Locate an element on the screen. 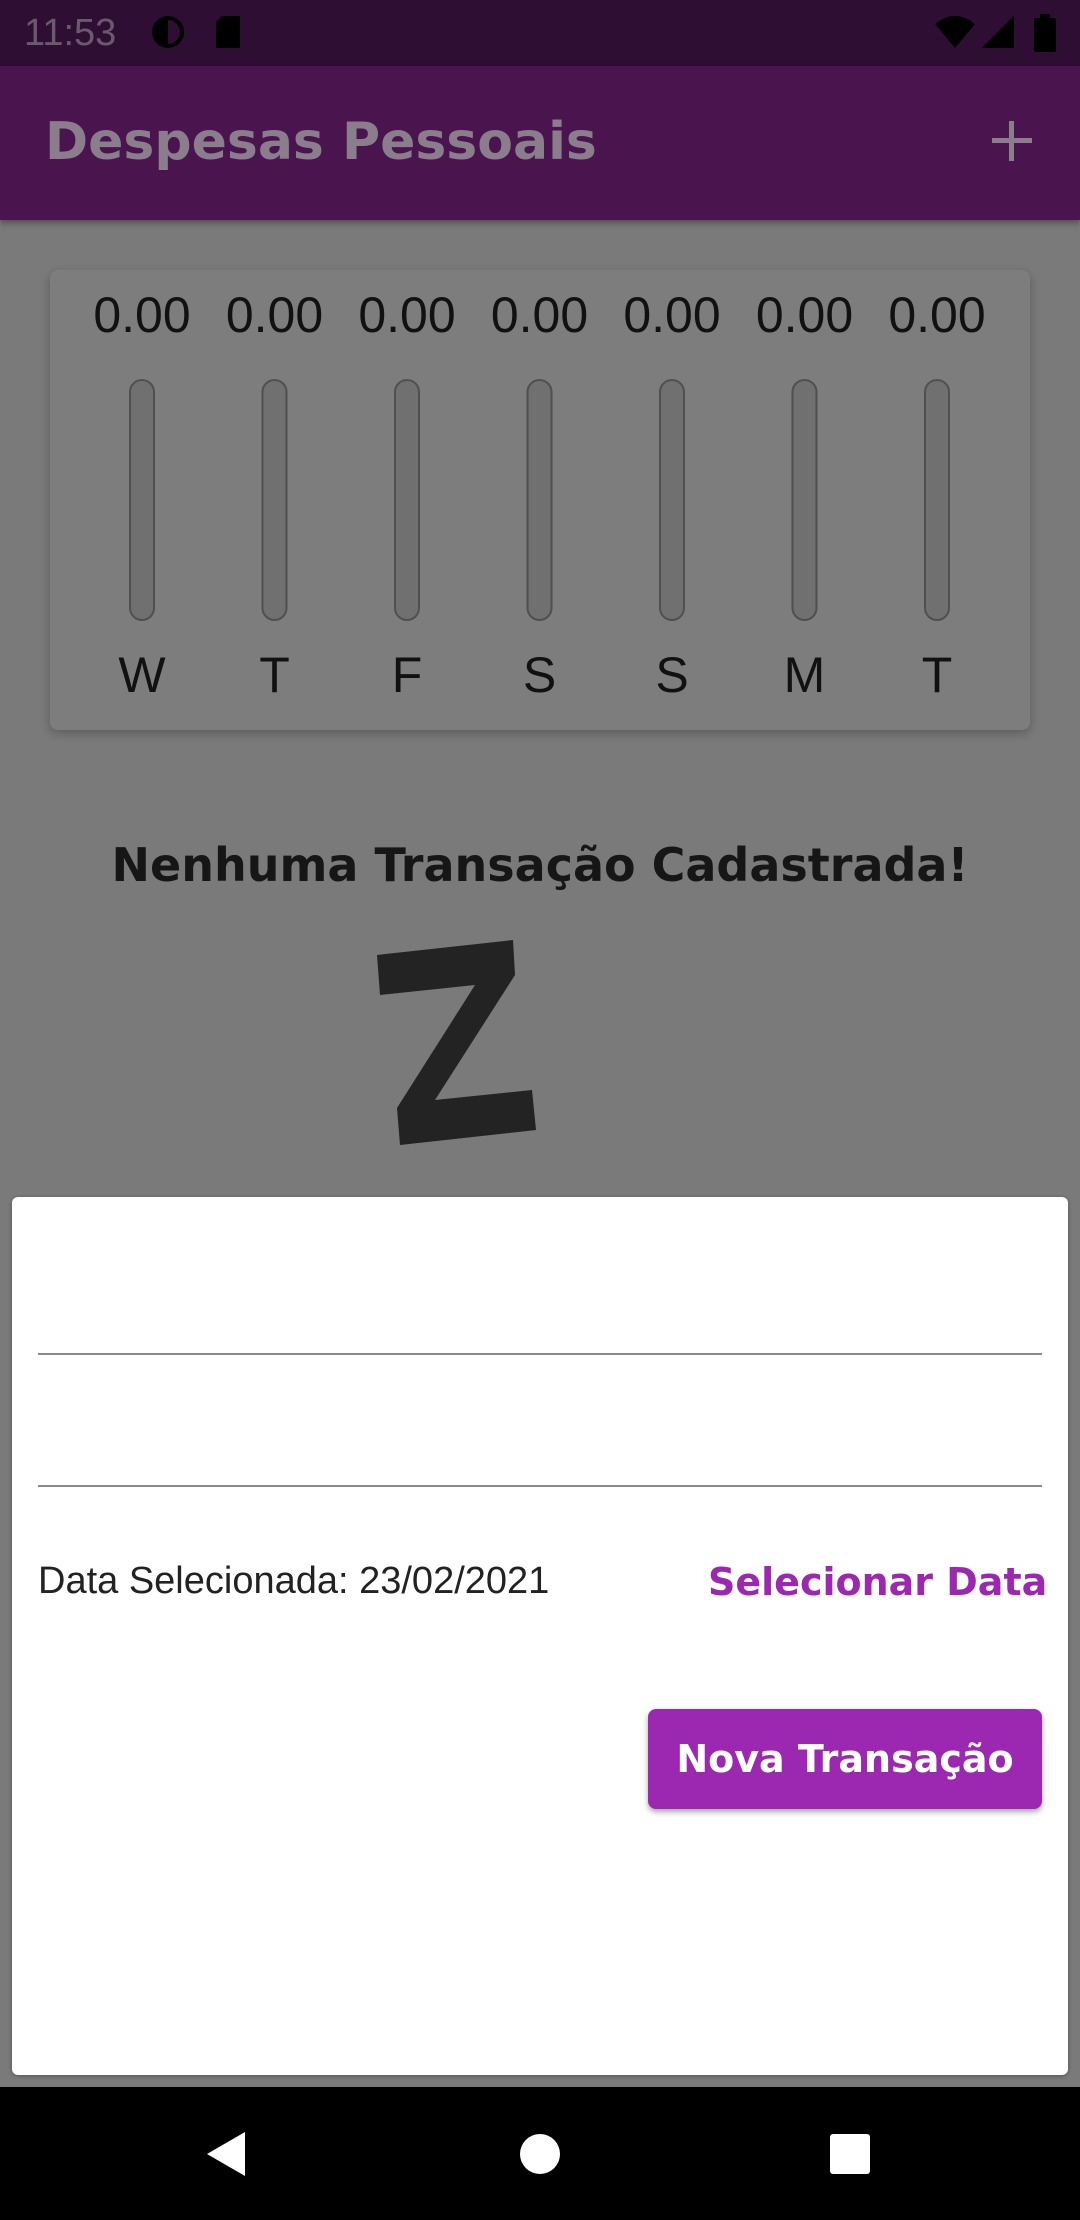 This screenshot has height=2220, width=1080. status-time: 11:53 is located at coordinates (70, 33).